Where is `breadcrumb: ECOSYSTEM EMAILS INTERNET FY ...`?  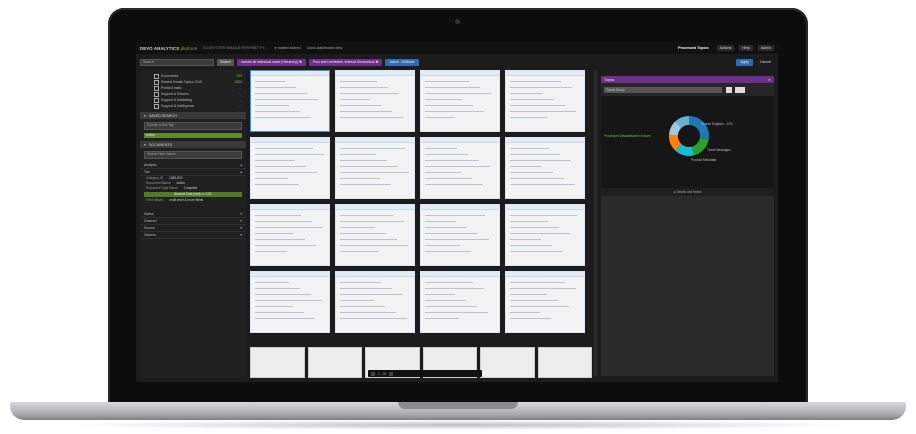 breadcrumb: ECOSYSTEM EMAILS INTERNET FY ... is located at coordinates (235, 48).